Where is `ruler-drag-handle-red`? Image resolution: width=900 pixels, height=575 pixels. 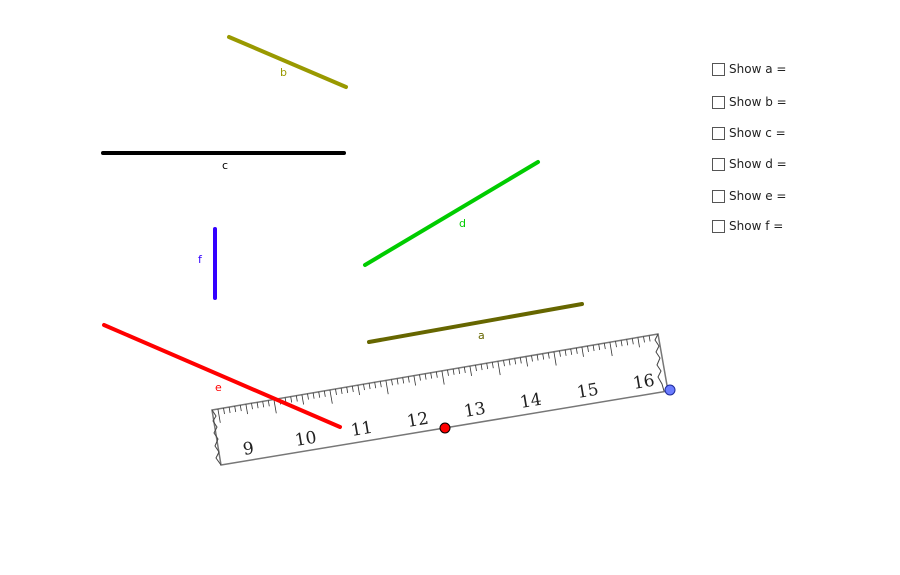 ruler-drag-handle-red is located at coordinates (445, 428).